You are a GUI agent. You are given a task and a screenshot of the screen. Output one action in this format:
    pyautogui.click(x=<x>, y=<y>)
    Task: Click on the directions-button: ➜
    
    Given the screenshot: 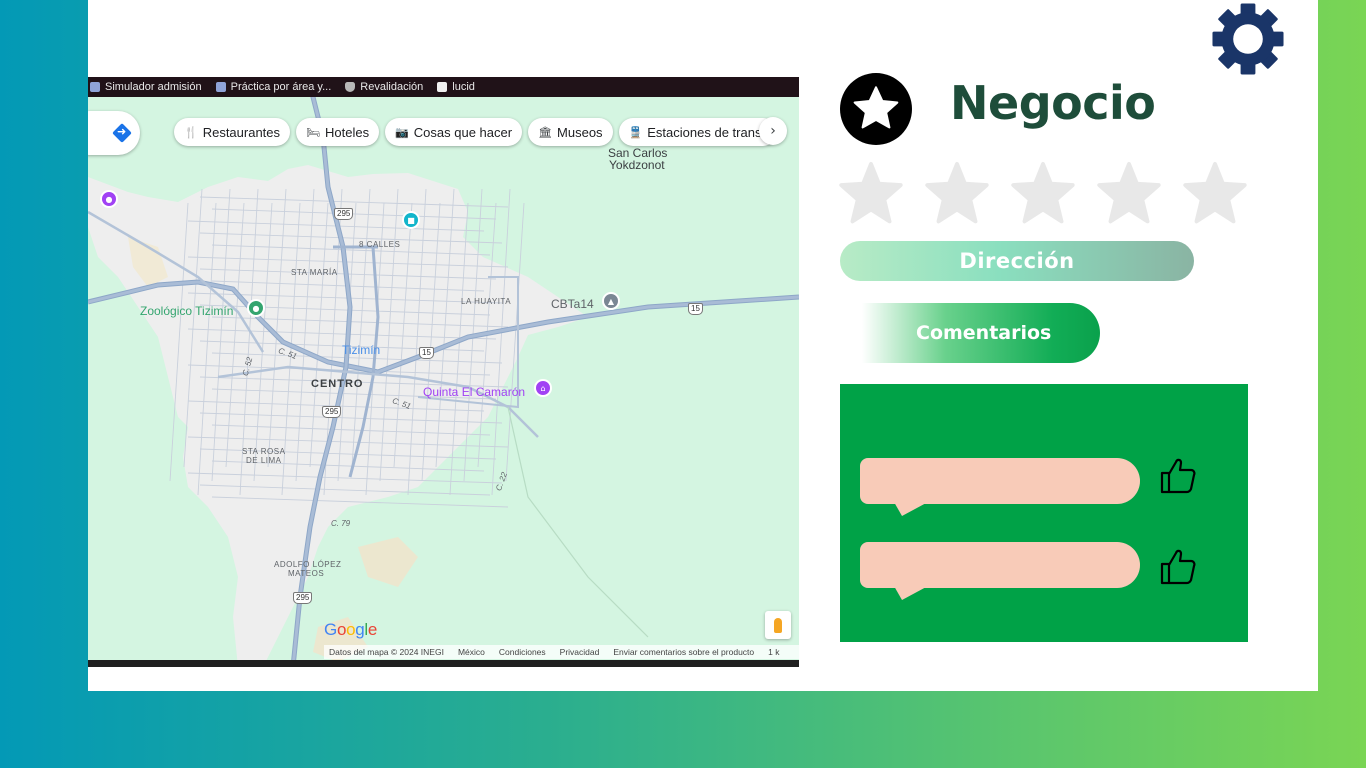 What is the action you would take?
    pyautogui.click(x=114, y=133)
    